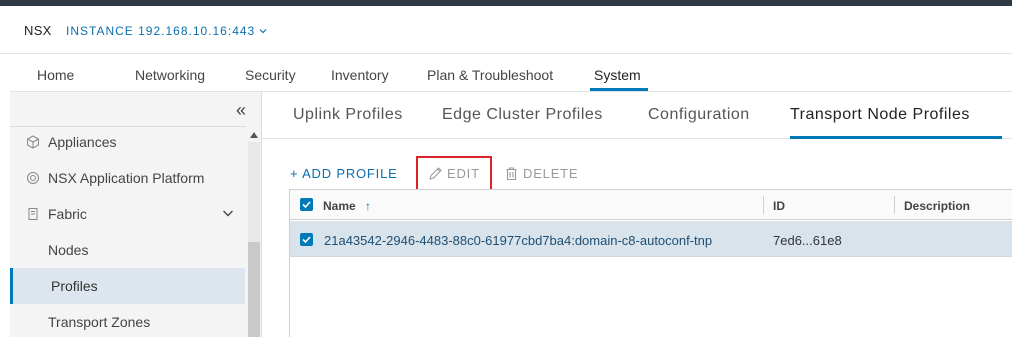 The image size is (1012, 337). Describe the element at coordinates (490, 75) in the screenshot. I see `nav-plan-troubleshoot: Plan & Troubleshoot` at that location.